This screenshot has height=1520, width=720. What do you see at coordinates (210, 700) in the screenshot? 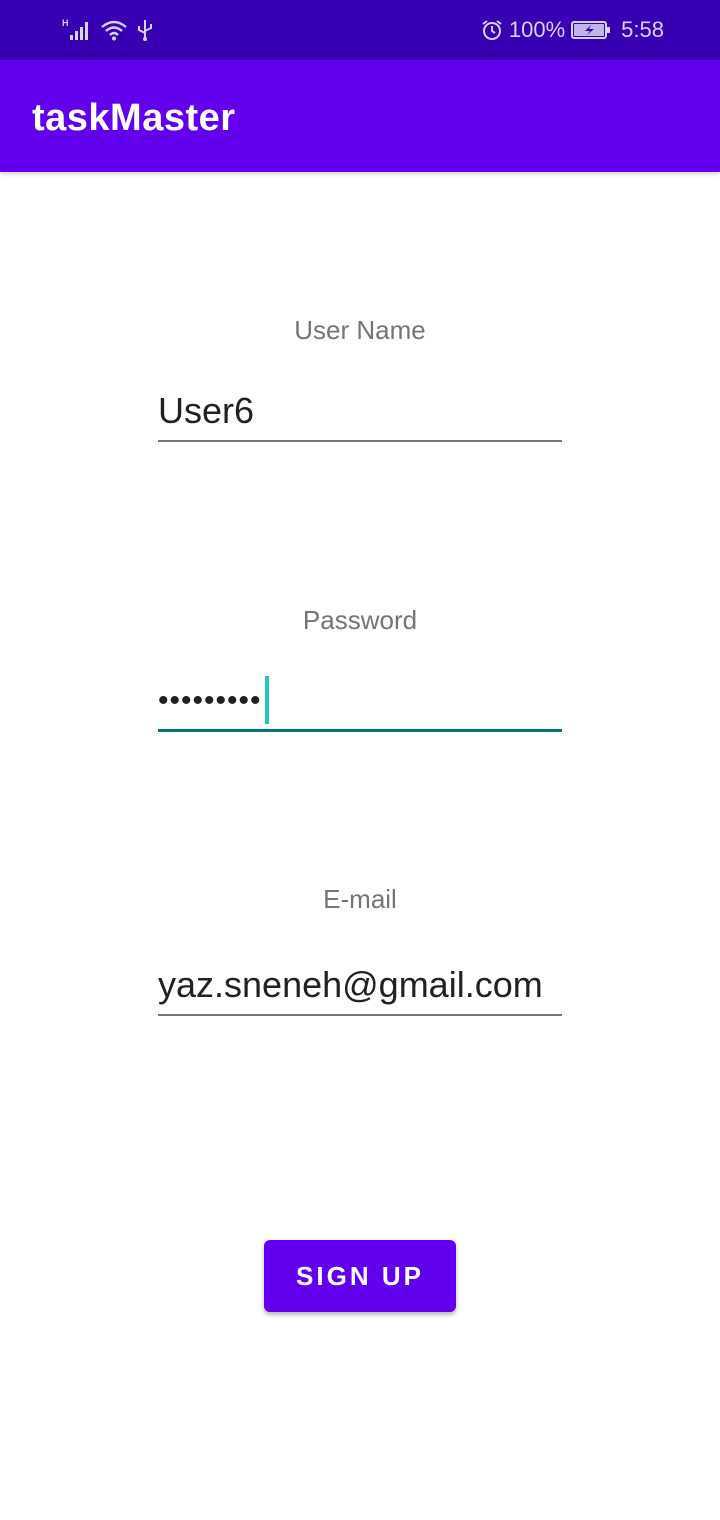
I see `password-value: •••••••••` at bounding box center [210, 700].